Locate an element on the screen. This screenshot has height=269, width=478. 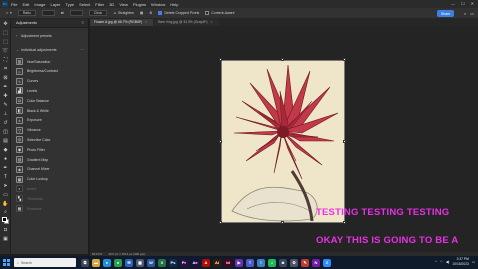
adjustment-item: ◉ Photo Filter is located at coordinates (51, 149).